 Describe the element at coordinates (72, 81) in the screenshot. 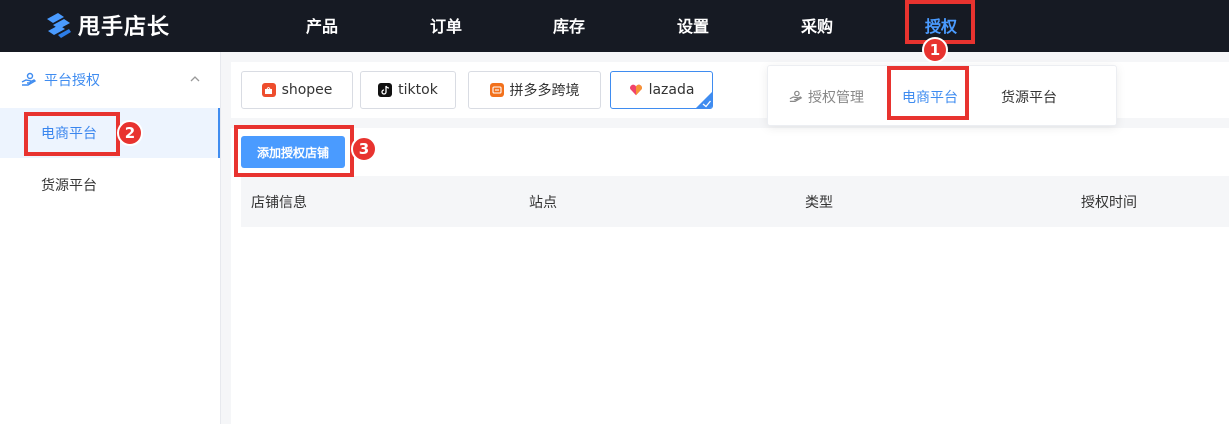

I see `sidebar-group-label: 平台授权` at that location.